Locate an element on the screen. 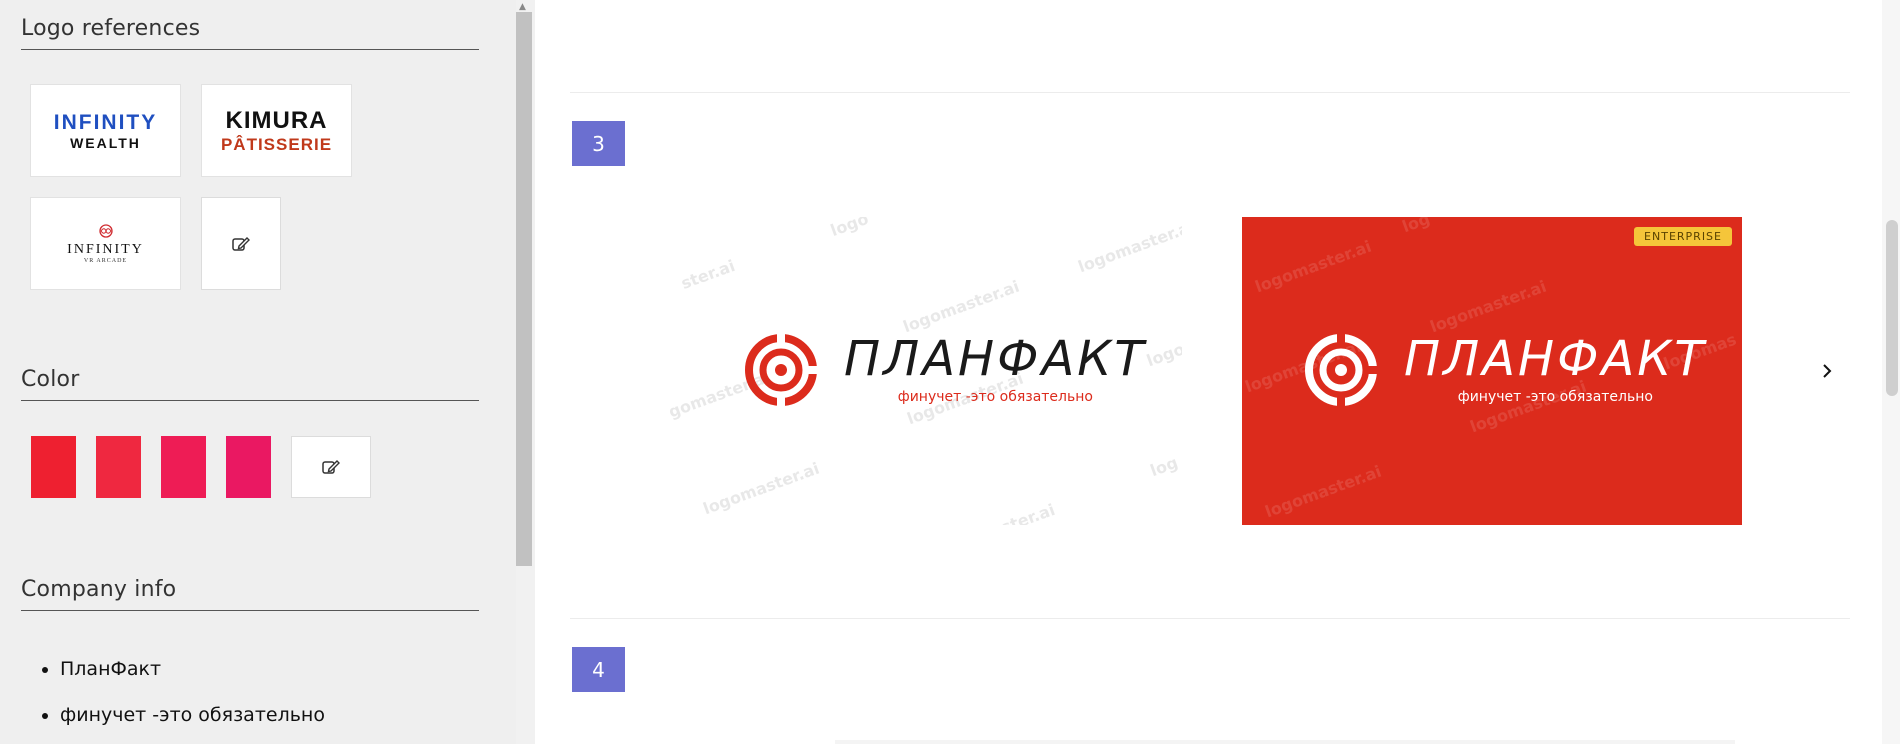 This screenshot has width=1900, height=744. enterprise-badge: ENTERPRISE is located at coordinates (1683, 236).